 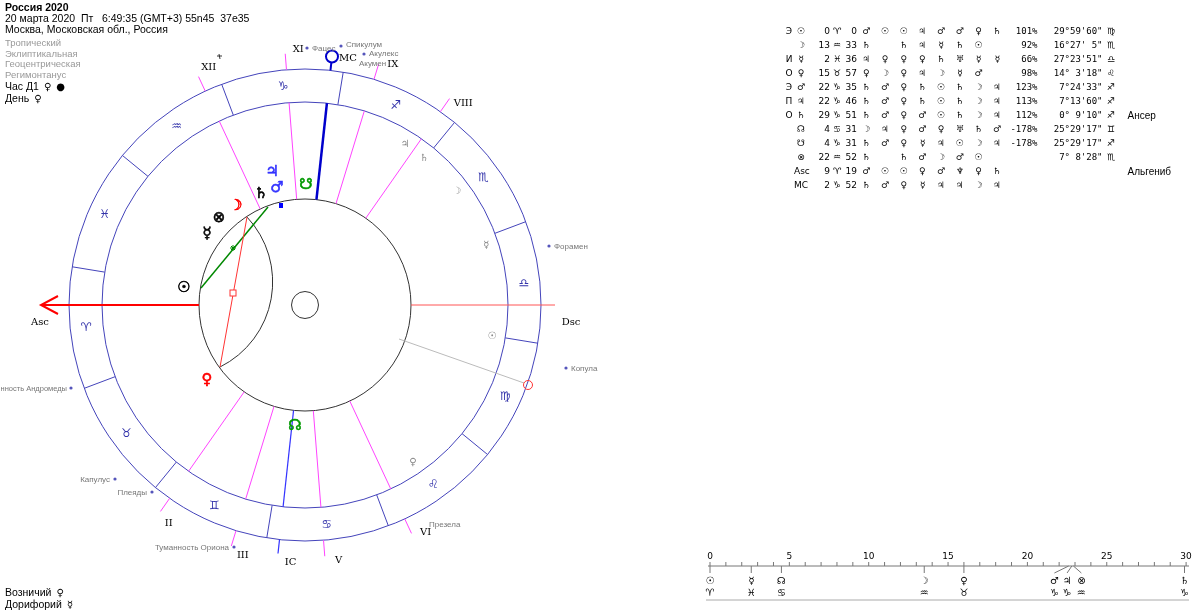 I want to click on house-label: XI, so click(x=298, y=48).